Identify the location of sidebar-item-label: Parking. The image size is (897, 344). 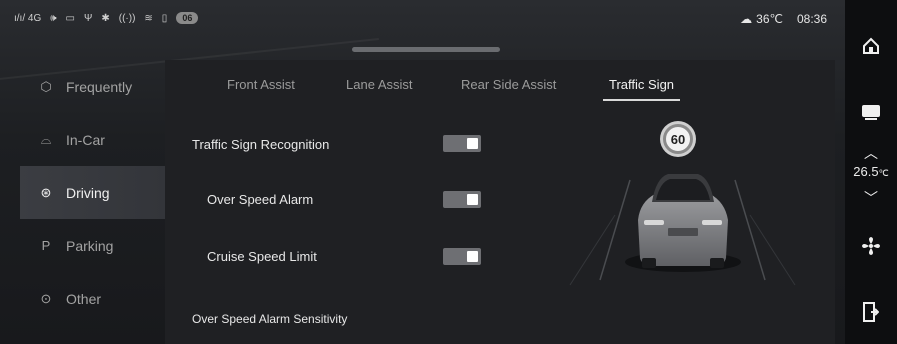
(90, 245).